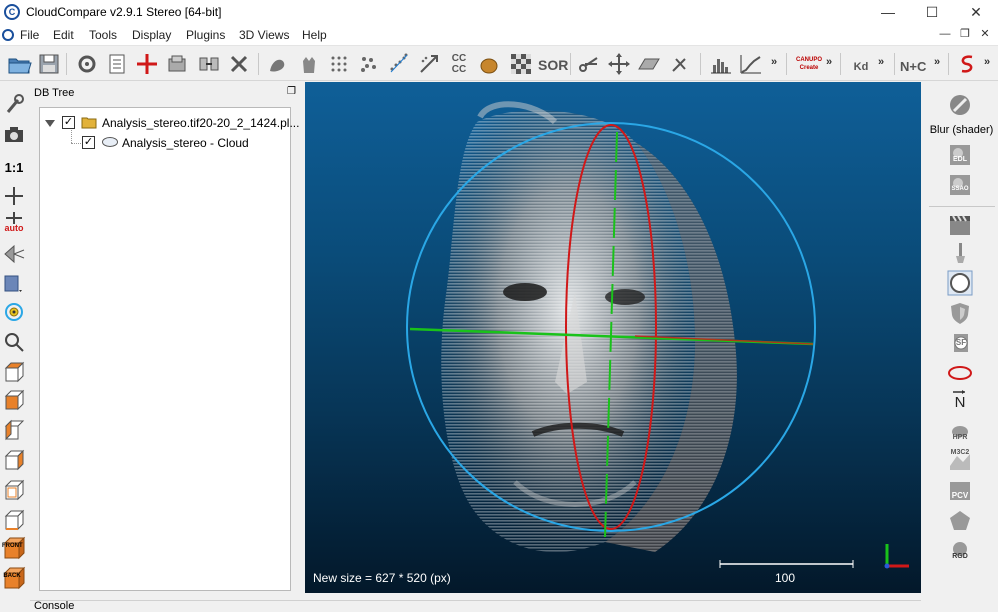 Image resolution: width=998 pixels, height=612 pixels. I want to click on sample-points-button, so click(277, 64).